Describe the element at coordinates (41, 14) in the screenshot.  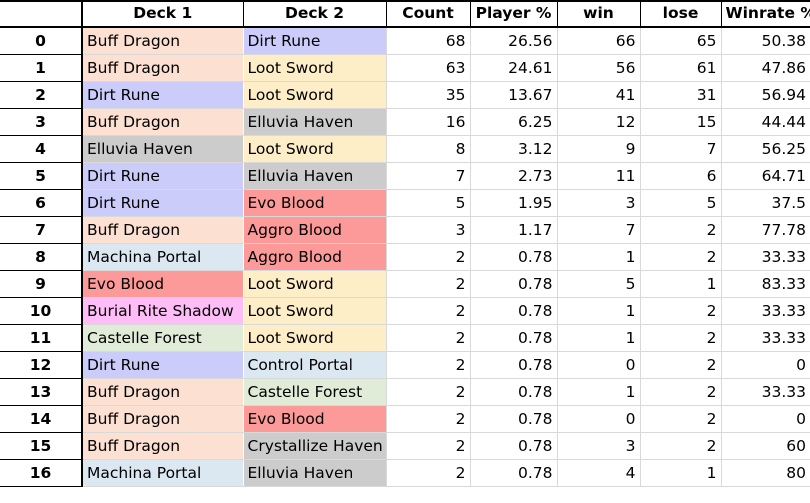
I see `column-header-index` at that location.